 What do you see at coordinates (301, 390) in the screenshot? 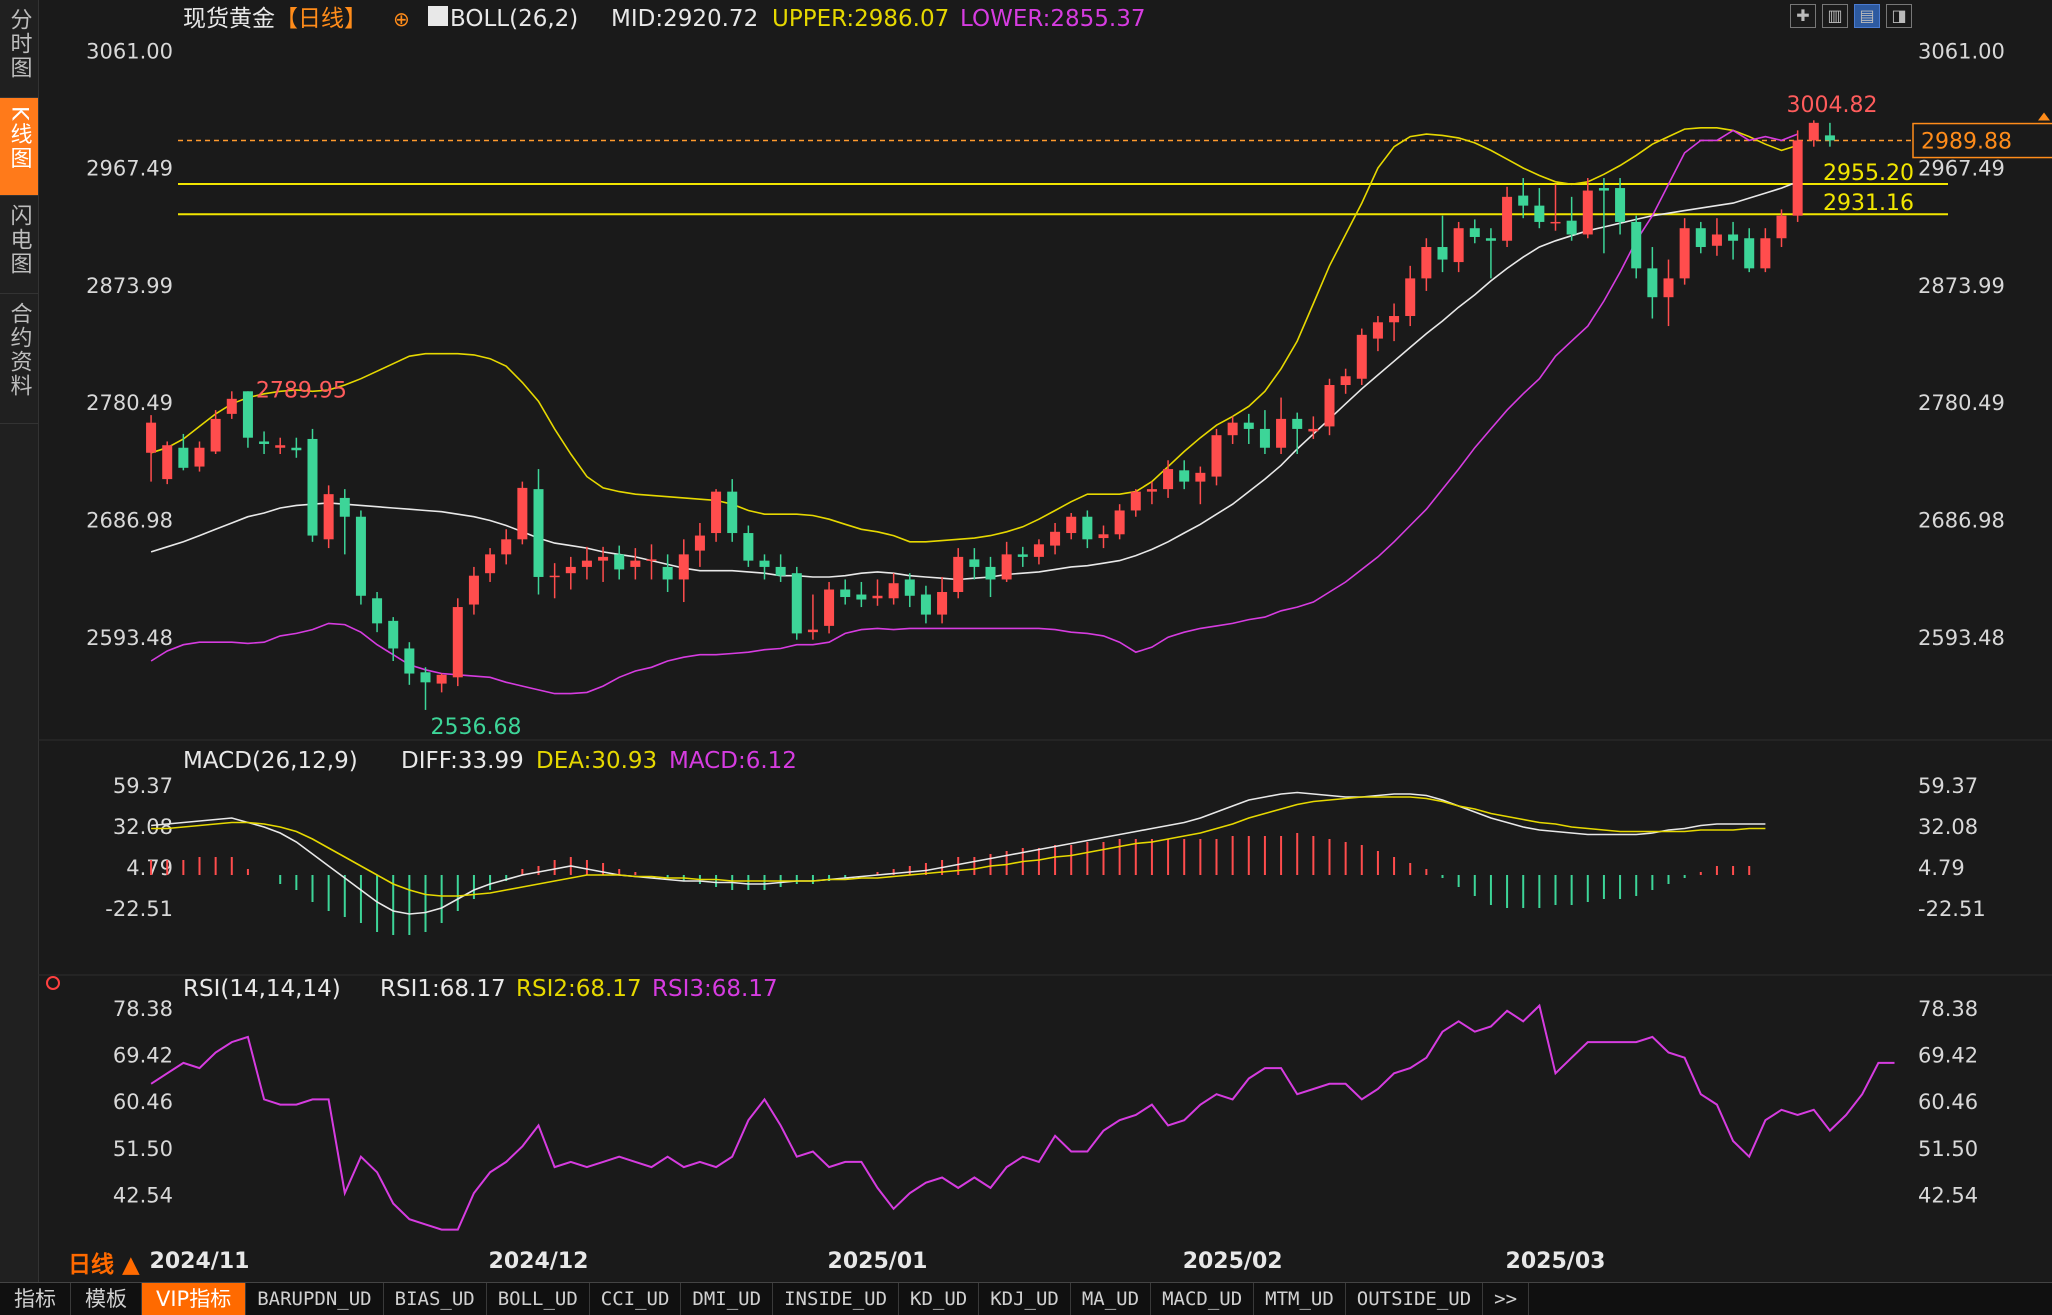
I see `local-high-label: 2789.95` at bounding box center [301, 390].